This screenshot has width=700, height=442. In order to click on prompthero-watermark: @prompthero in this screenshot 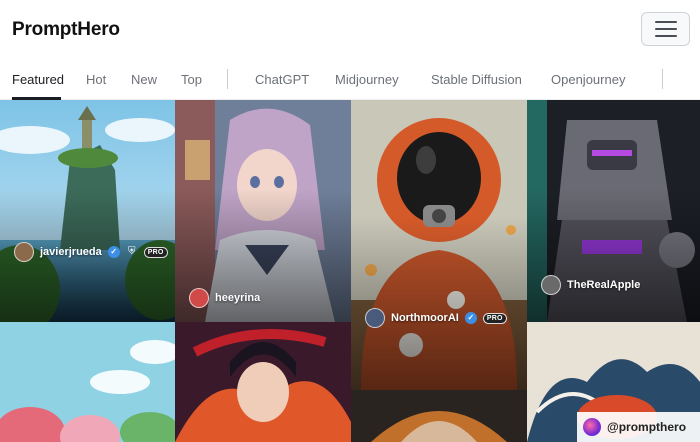, I will do `click(638, 427)`.